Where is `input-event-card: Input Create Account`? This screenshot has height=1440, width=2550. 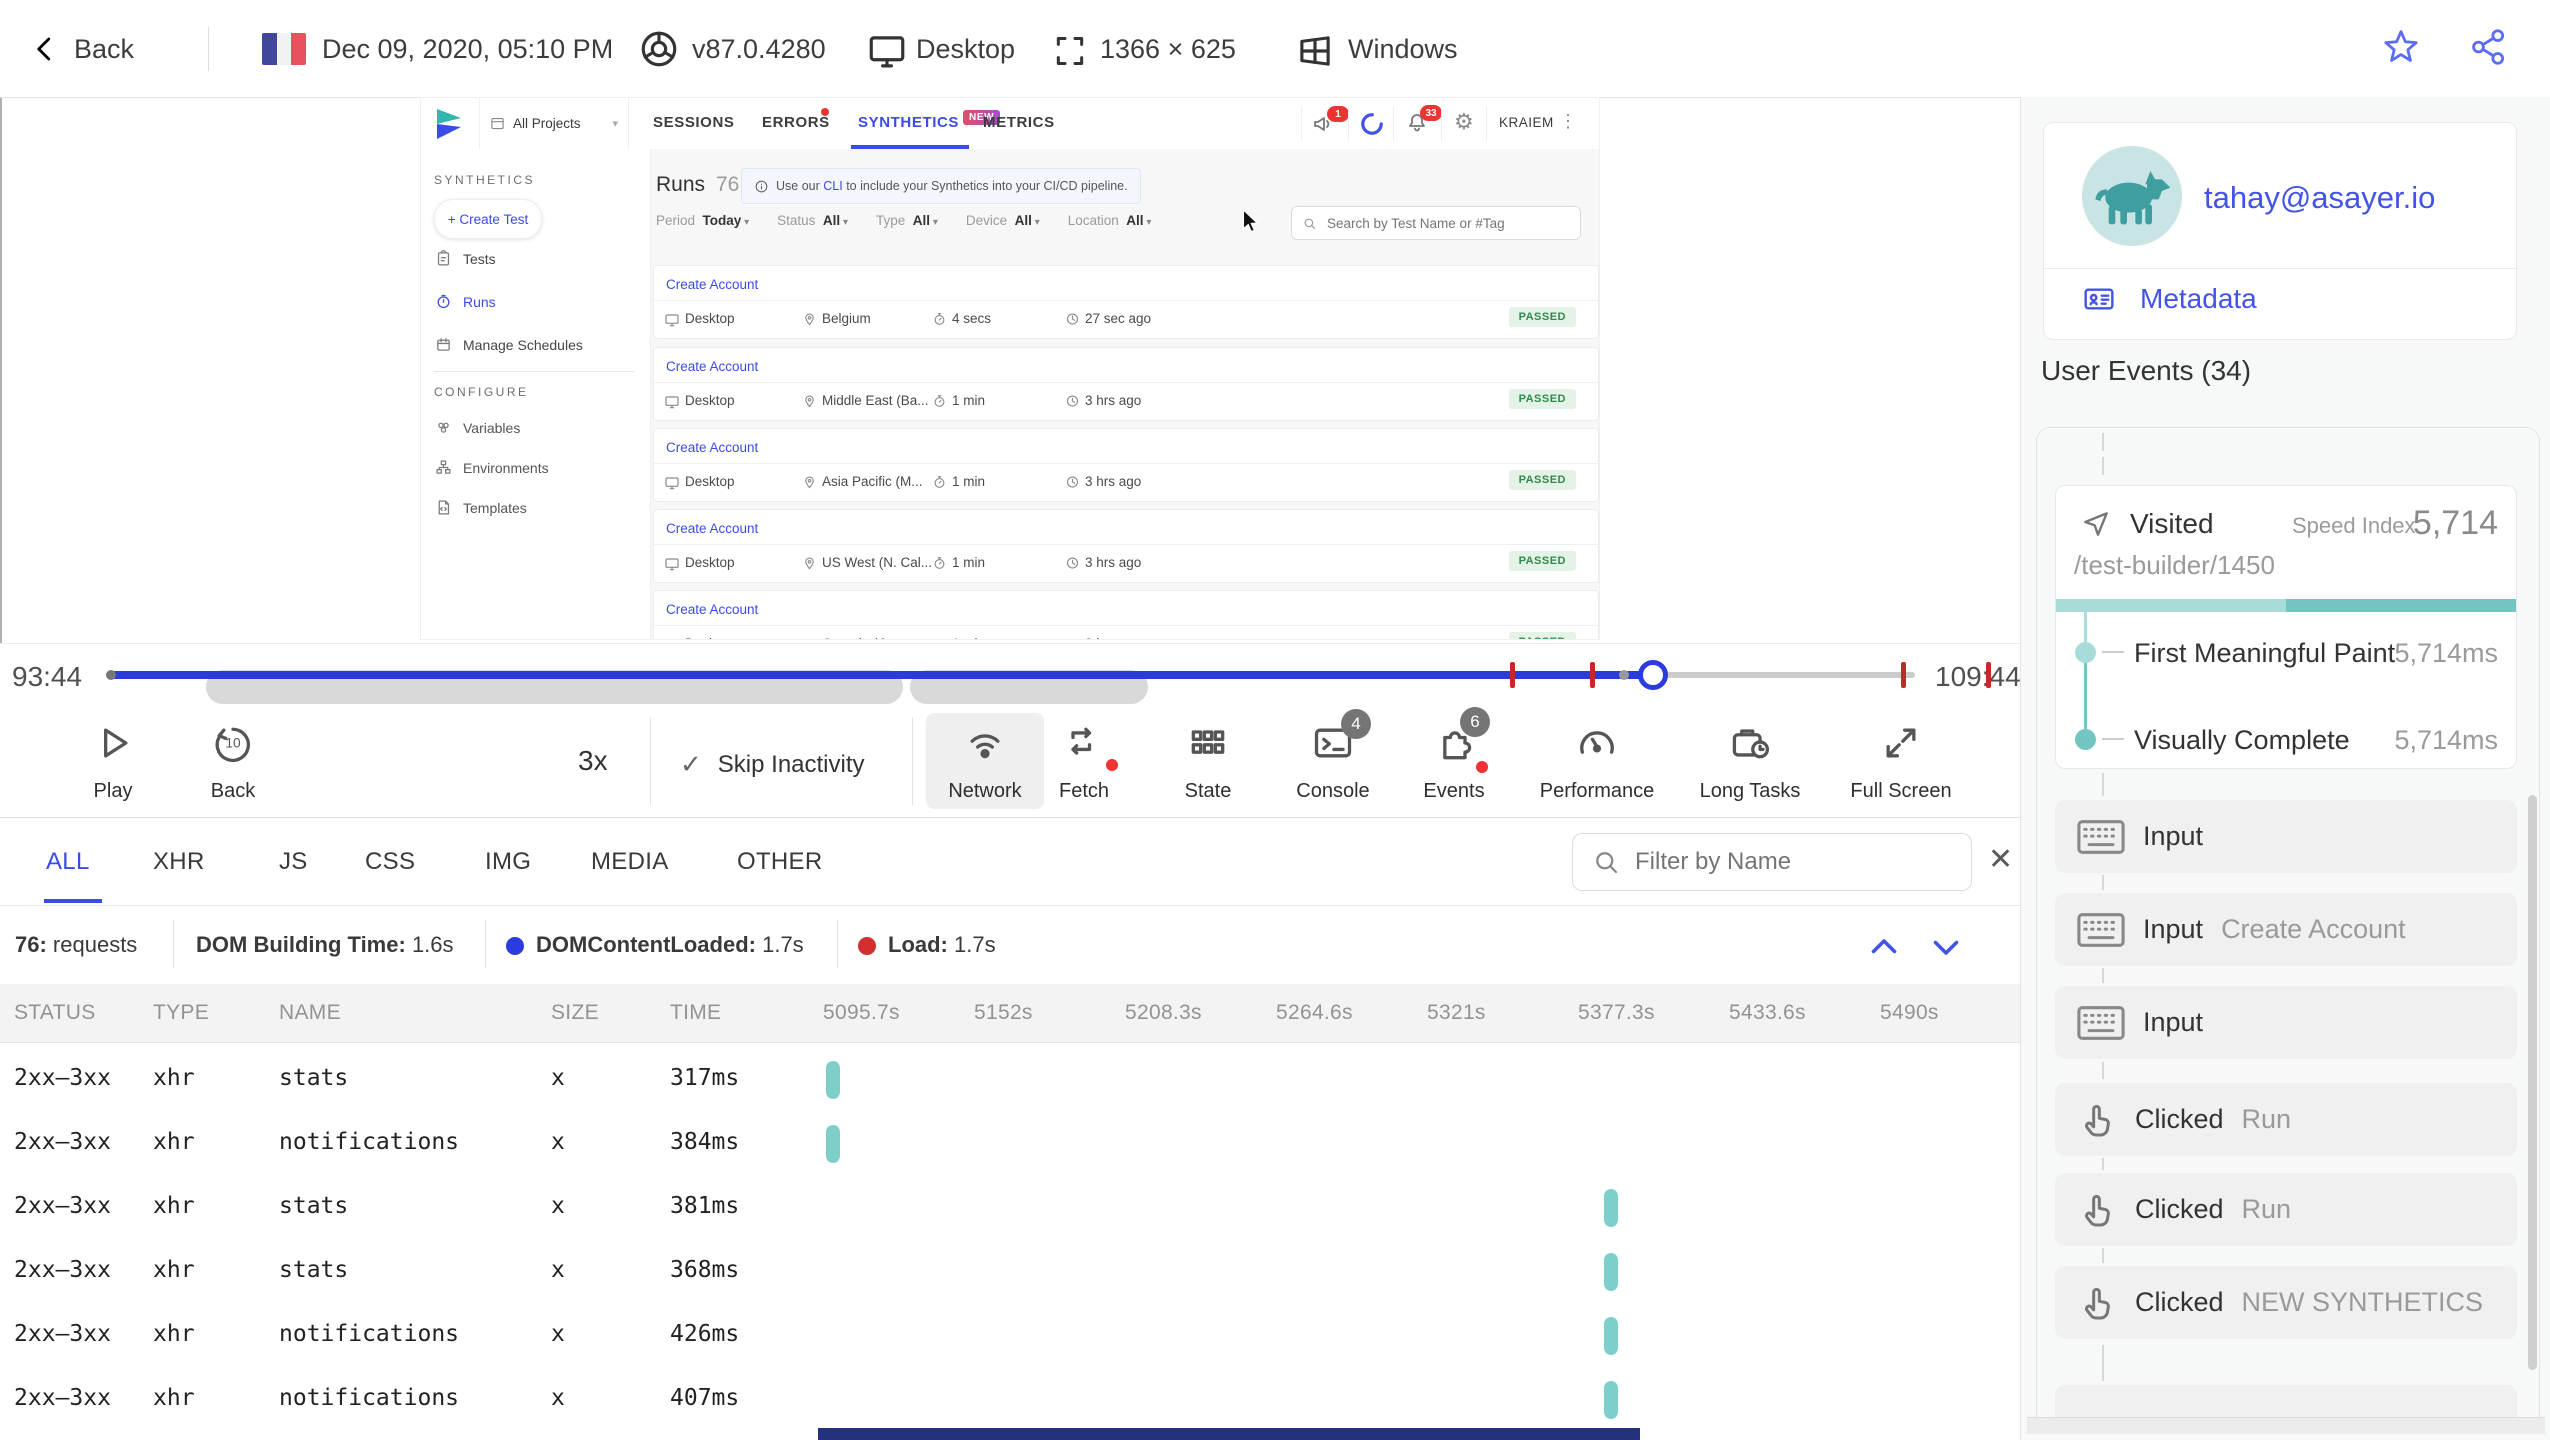
input-event-card: Input Create Account is located at coordinates (2286, 929).